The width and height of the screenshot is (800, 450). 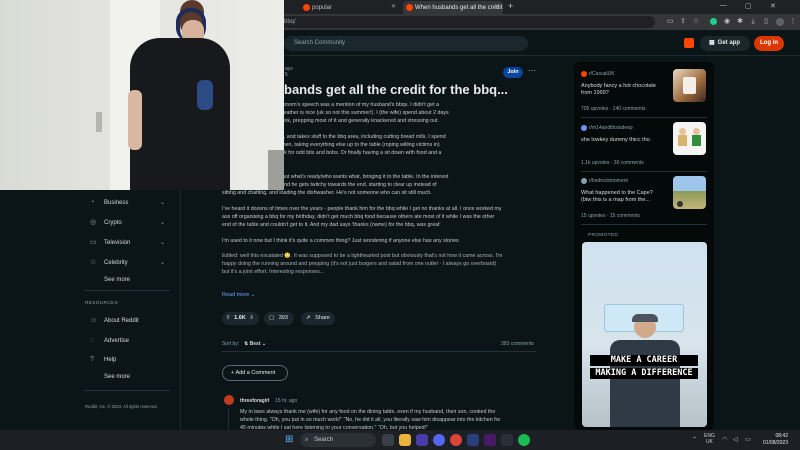 I want to click on read-more-link: Read more ⌄, so click(x=238, y=295).